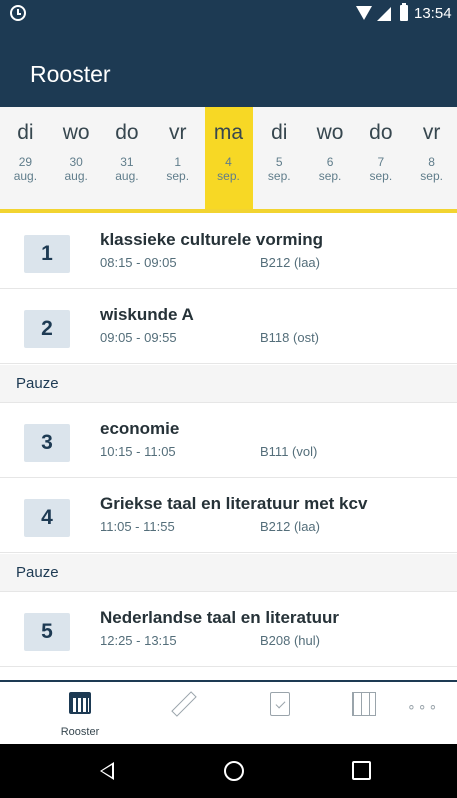  I want to click on lesson-row: 2 wiskunde A 09:05 - 09:55 B118 (ost), so click(228, 327).